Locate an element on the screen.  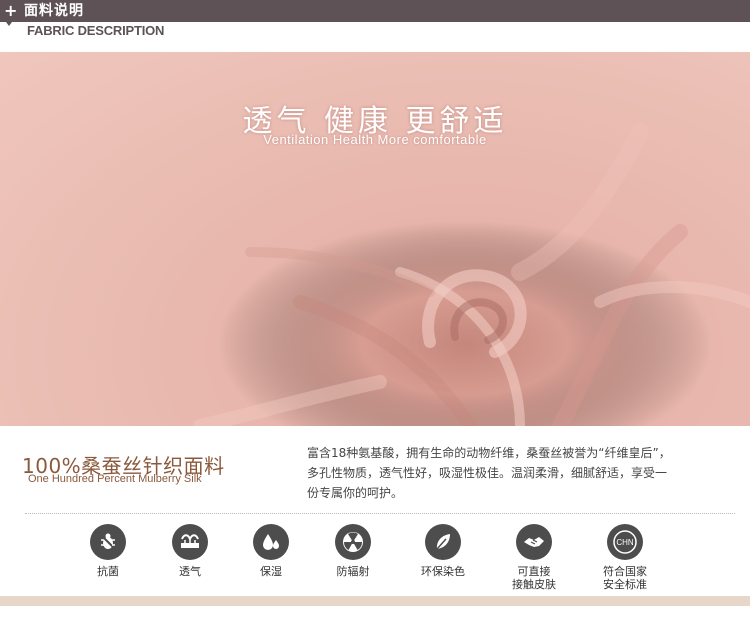
feature-breathable: 透气 is located at coordinates (190, 551).